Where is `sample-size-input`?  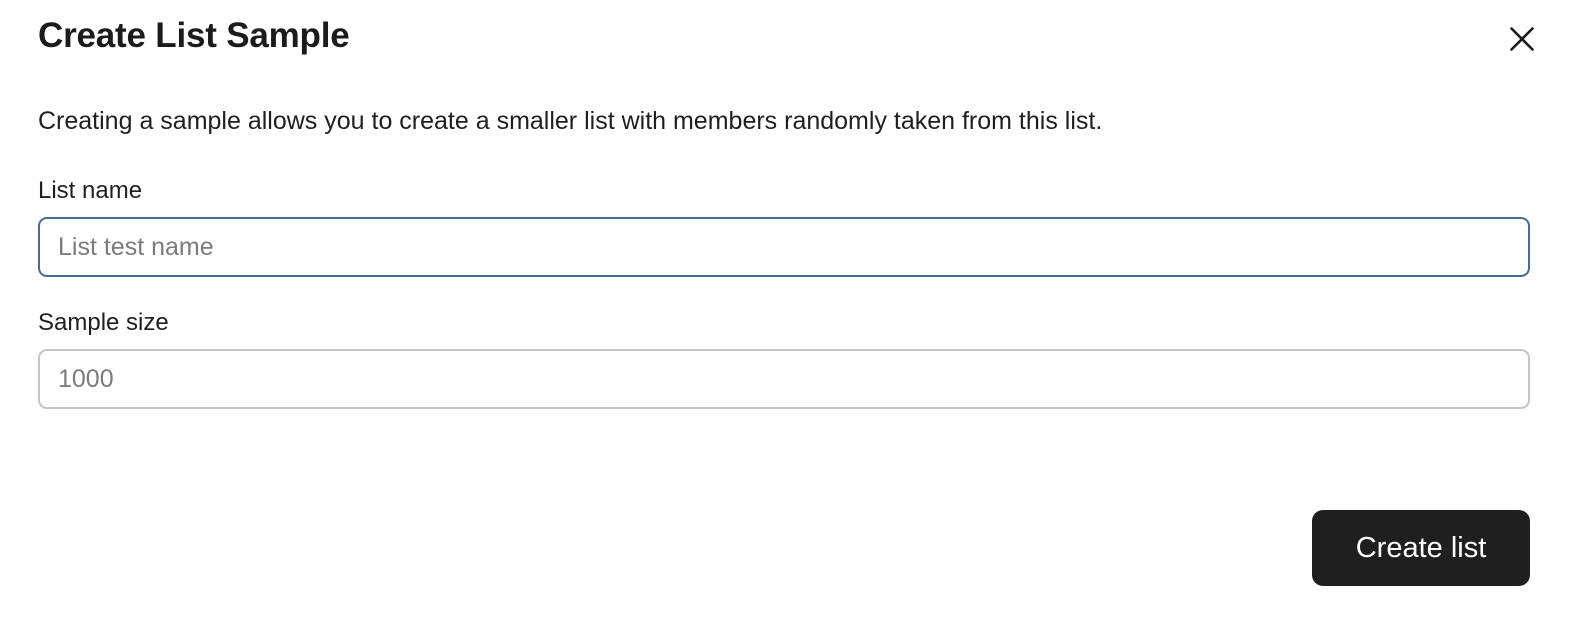
sample-size-input is located at coordinates (784, 379).